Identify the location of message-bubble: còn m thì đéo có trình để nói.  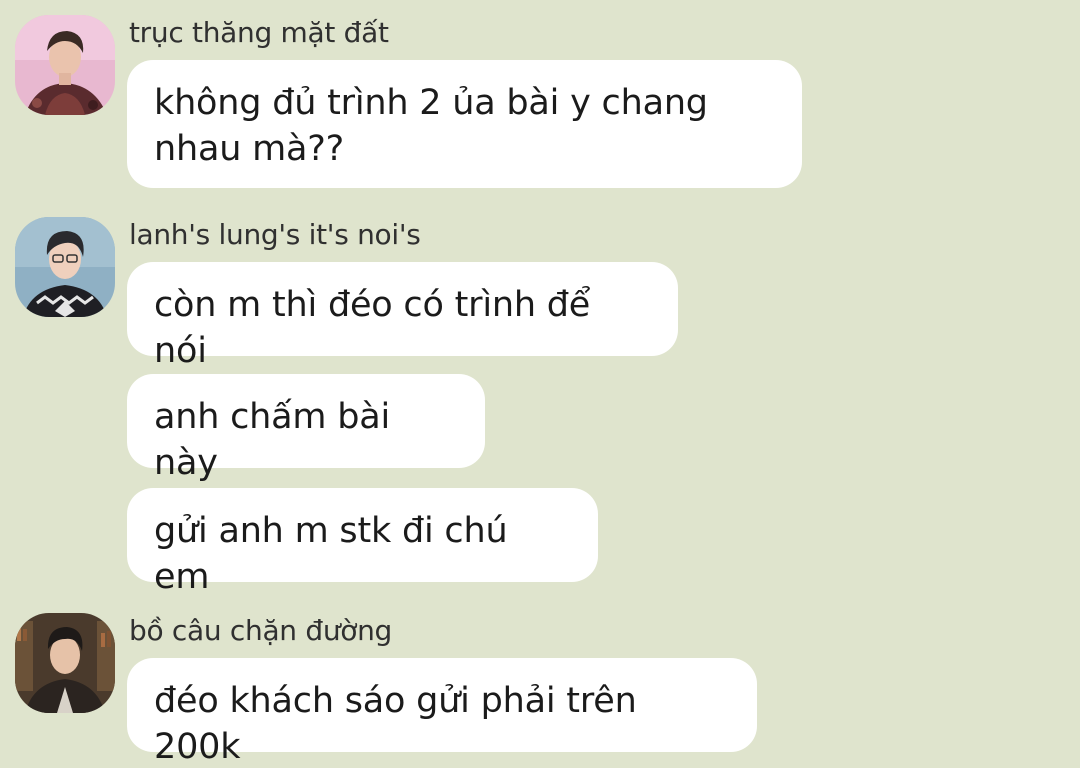
(402, 316).